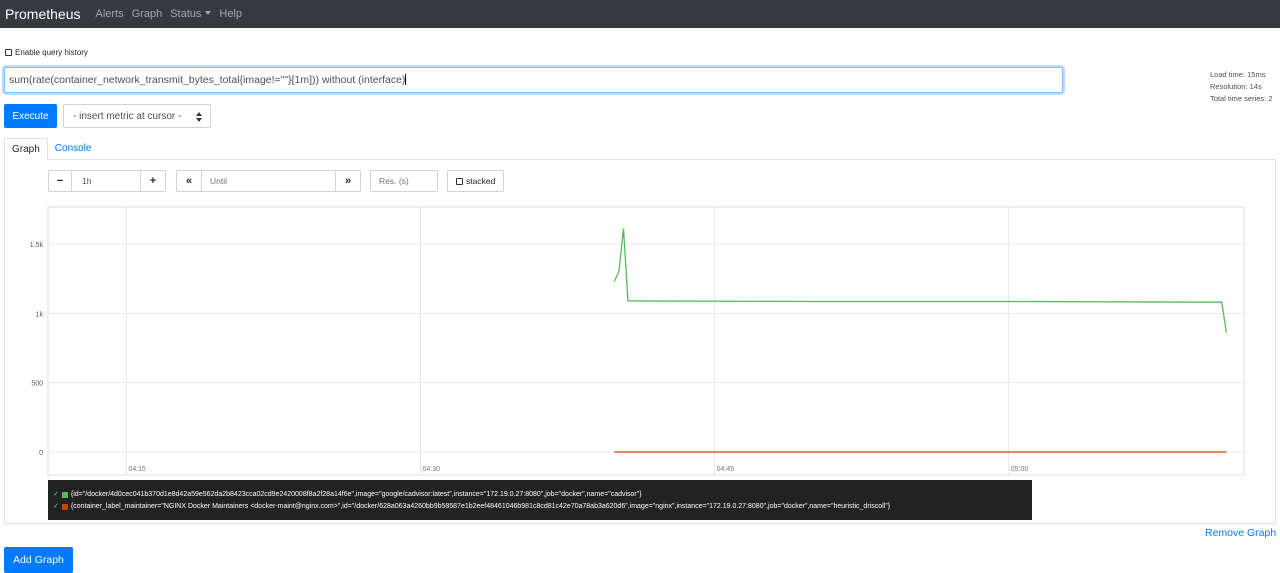 The height and width of the screenshot is (573, 1280). What do you see at coordinates (41, 453) in the screenshot?
I see `y-tick-label: 0` at bounding box center [41, 453].